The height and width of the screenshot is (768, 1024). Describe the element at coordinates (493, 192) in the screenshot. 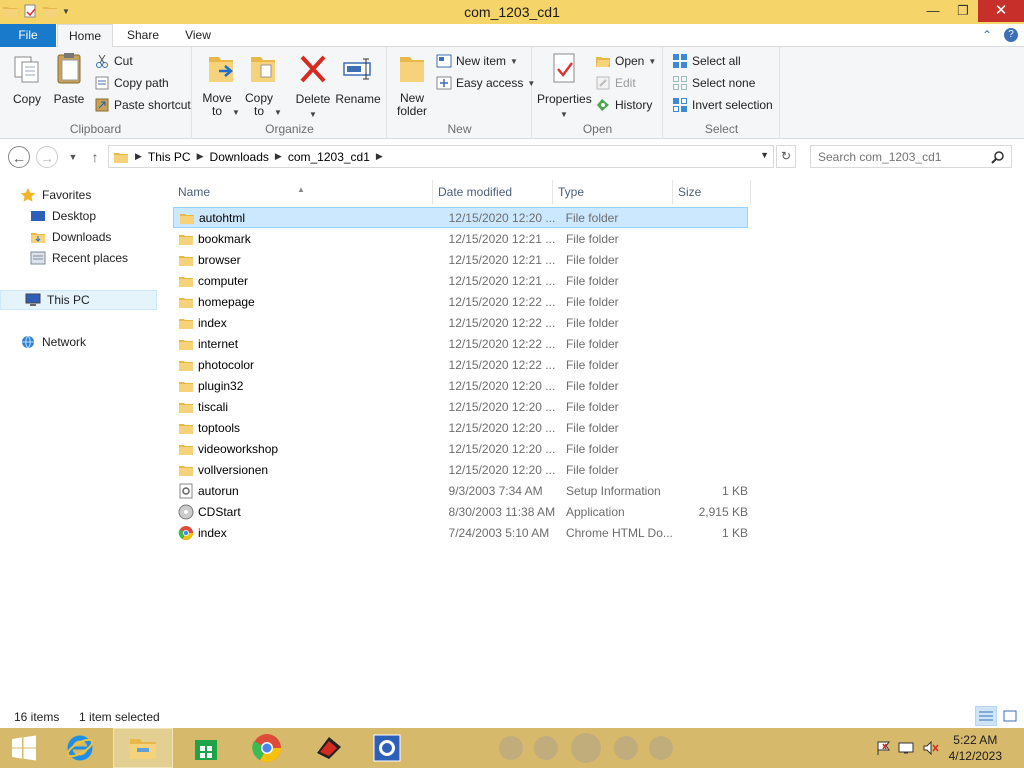

I see `column-header-date-modified: Date modified` at that location.